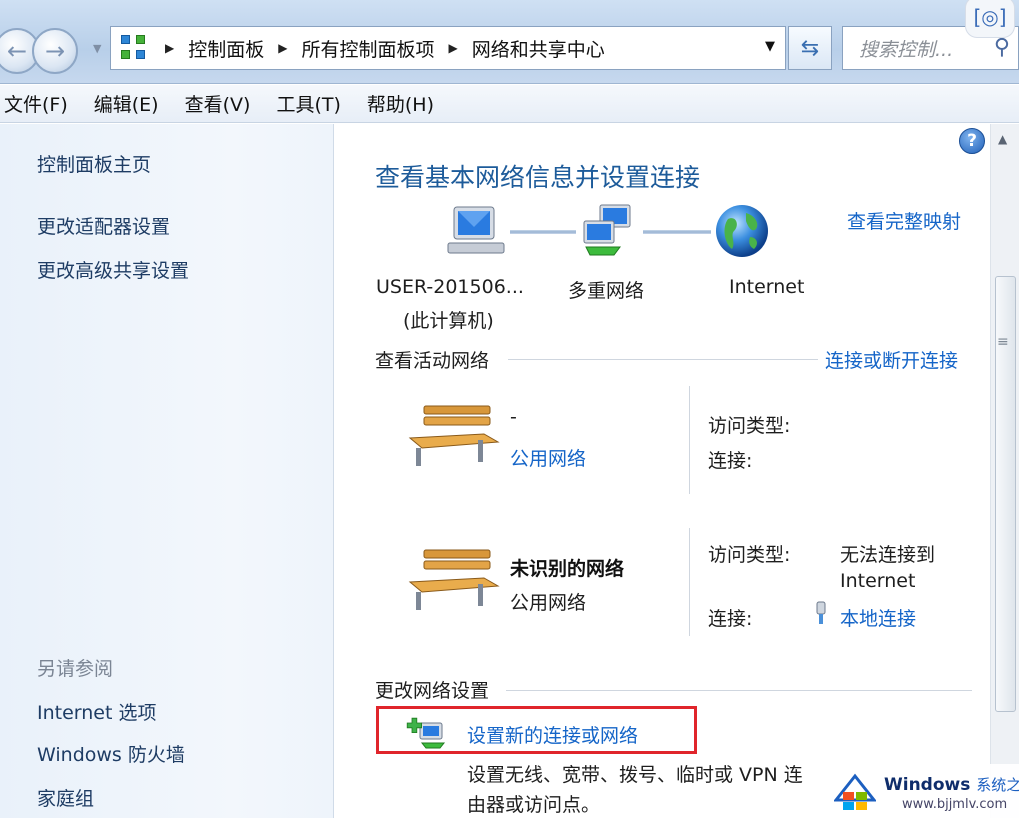 The height and width of the screenshot is (818, 1019). I want to click on new-connection-description: 设置无线、宽带、拨号、临时或 VPN 连, so click(635, 775).